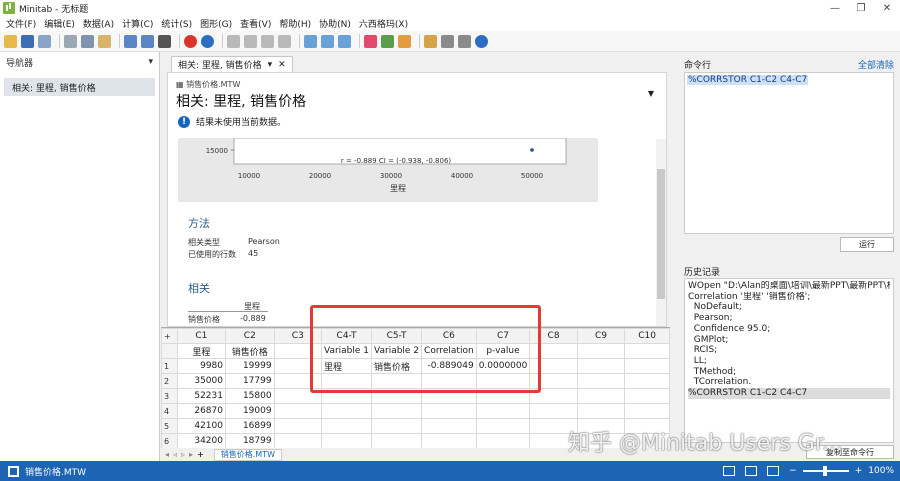 Image resolution: width=900 pixels, height=481 pixels. What do you see at coordinates (270, 65) in the screenshot?
I see `tab-dropdown-icon: ▾` at bounding box center [270, 65].